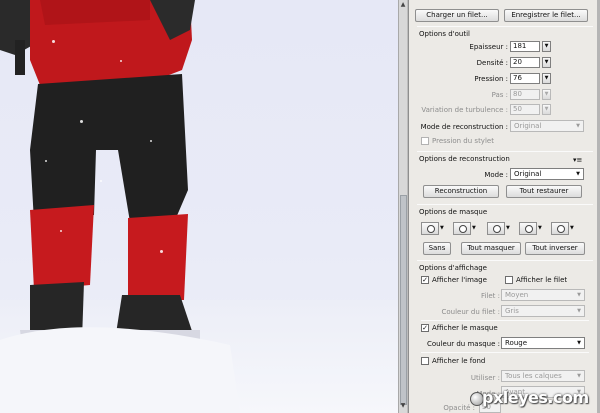  Describe the element at coordinates (517, 295) in the screenshot. I see `mesh-size-value: Moyen` at that location.